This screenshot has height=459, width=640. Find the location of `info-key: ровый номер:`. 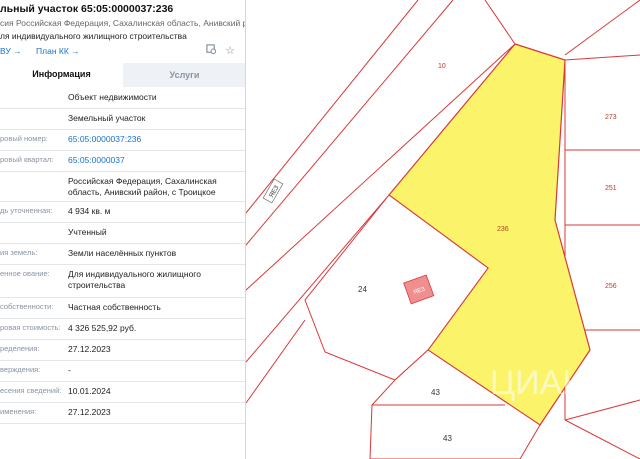

info-key: ровый номер: is located at coordinates (24, 138).